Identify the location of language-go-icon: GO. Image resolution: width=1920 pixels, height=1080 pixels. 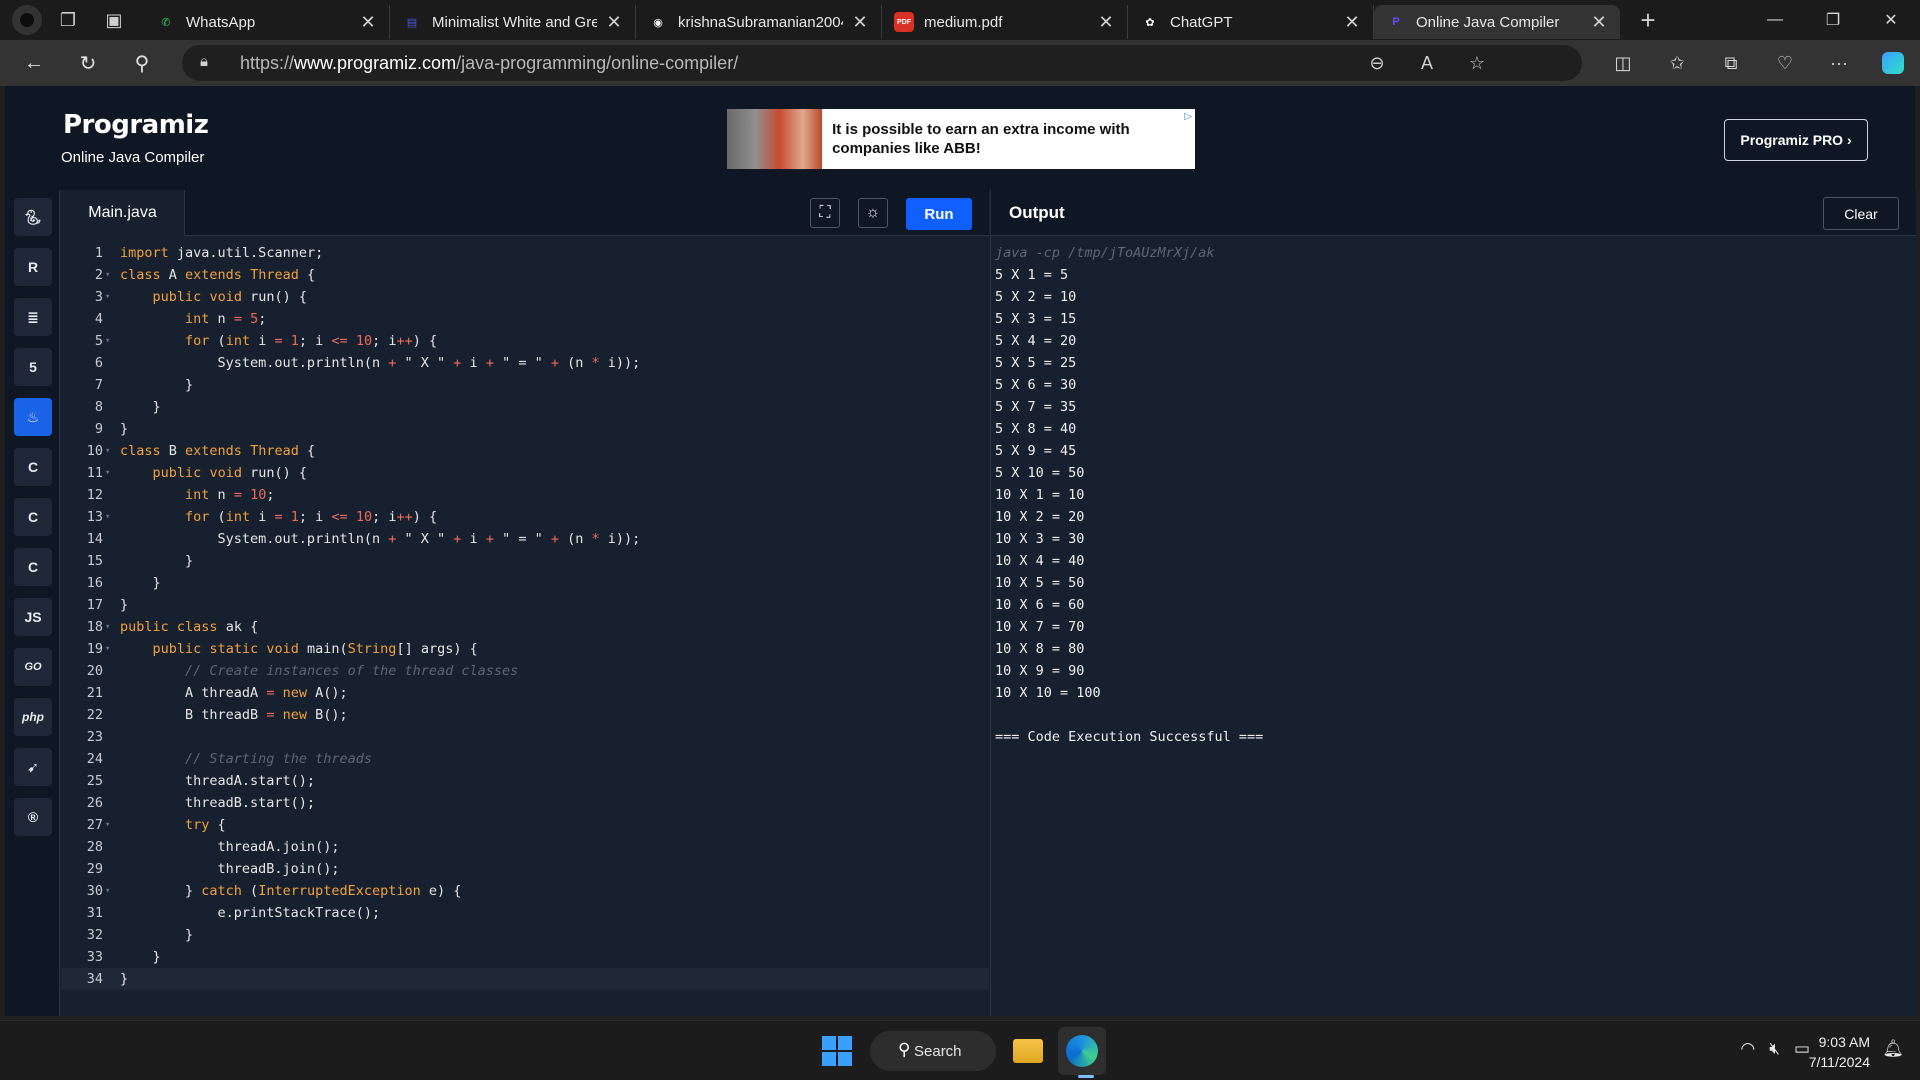
(33, 667).